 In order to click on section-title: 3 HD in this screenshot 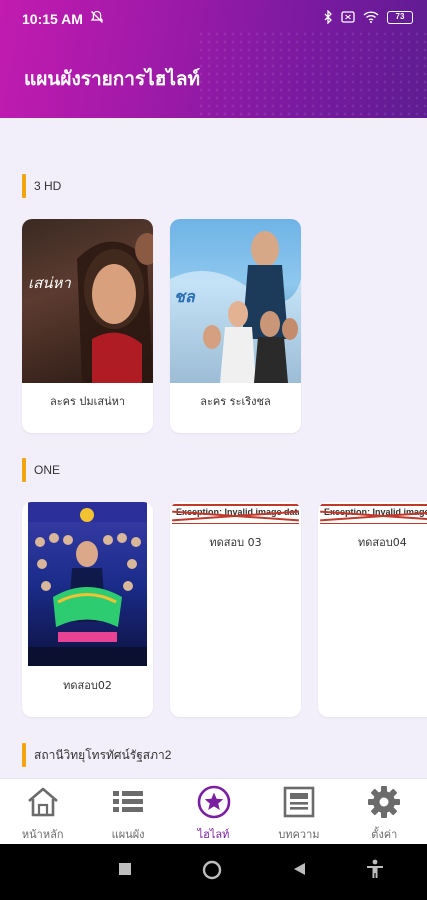, I will do `click(48, 186)`.